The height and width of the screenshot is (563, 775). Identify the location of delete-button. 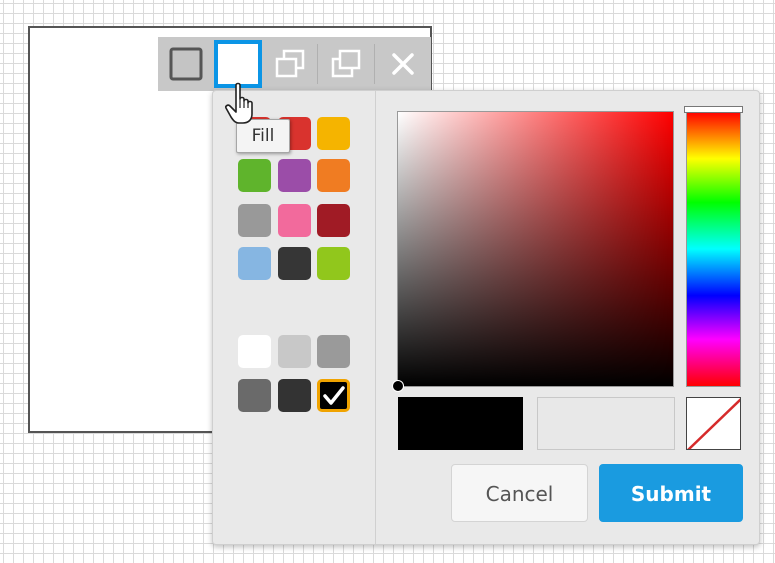
(403, 64).